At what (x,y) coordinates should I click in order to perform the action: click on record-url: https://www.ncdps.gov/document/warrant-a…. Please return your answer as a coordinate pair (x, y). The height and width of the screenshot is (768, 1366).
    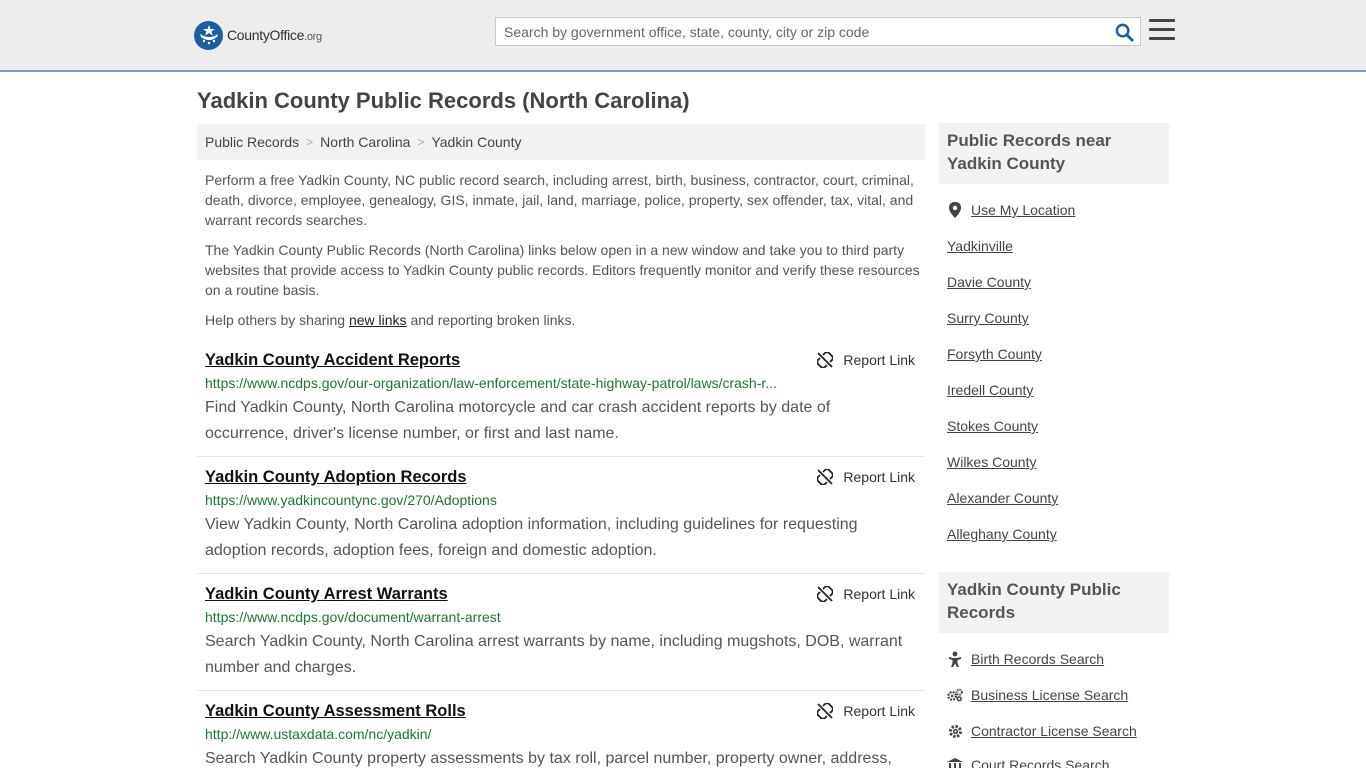
    Looking at the image, I should click on (353, 617).